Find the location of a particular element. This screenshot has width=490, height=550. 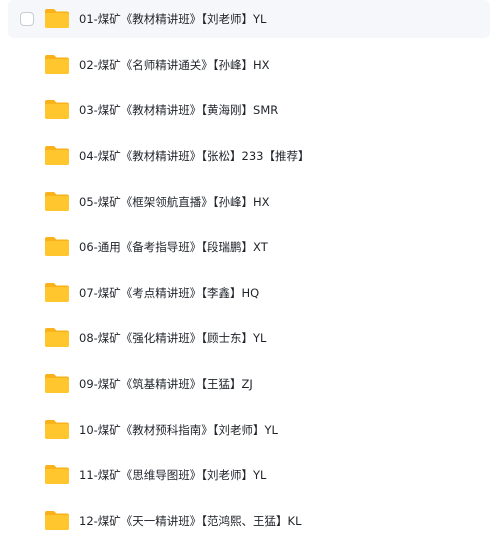

file-row: 12-煤矿《天一精讲班》【范鸿熙、王猛】KL is located at coordinates (249, 521).